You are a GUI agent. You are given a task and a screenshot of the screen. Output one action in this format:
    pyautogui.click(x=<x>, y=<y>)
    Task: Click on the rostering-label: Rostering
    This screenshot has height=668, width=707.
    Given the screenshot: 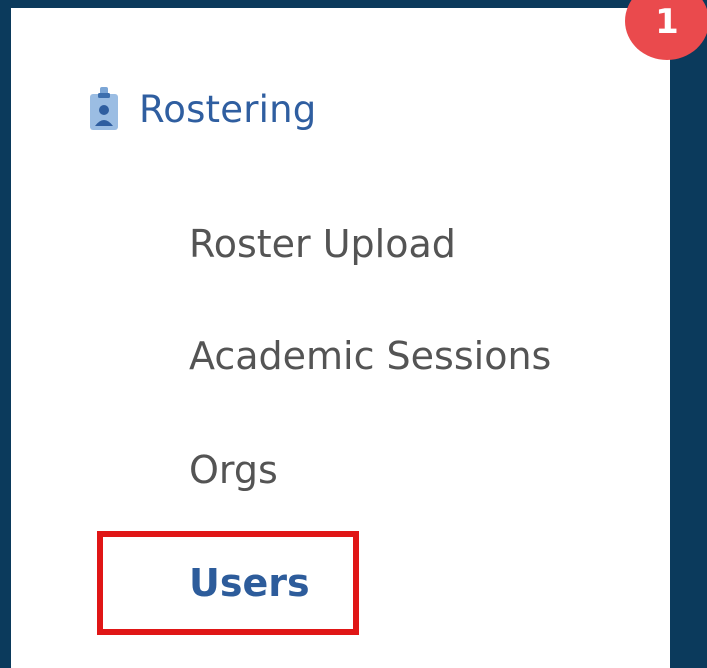 What is the action you would take?
    pyautogui.click(x=228, y=109)
    